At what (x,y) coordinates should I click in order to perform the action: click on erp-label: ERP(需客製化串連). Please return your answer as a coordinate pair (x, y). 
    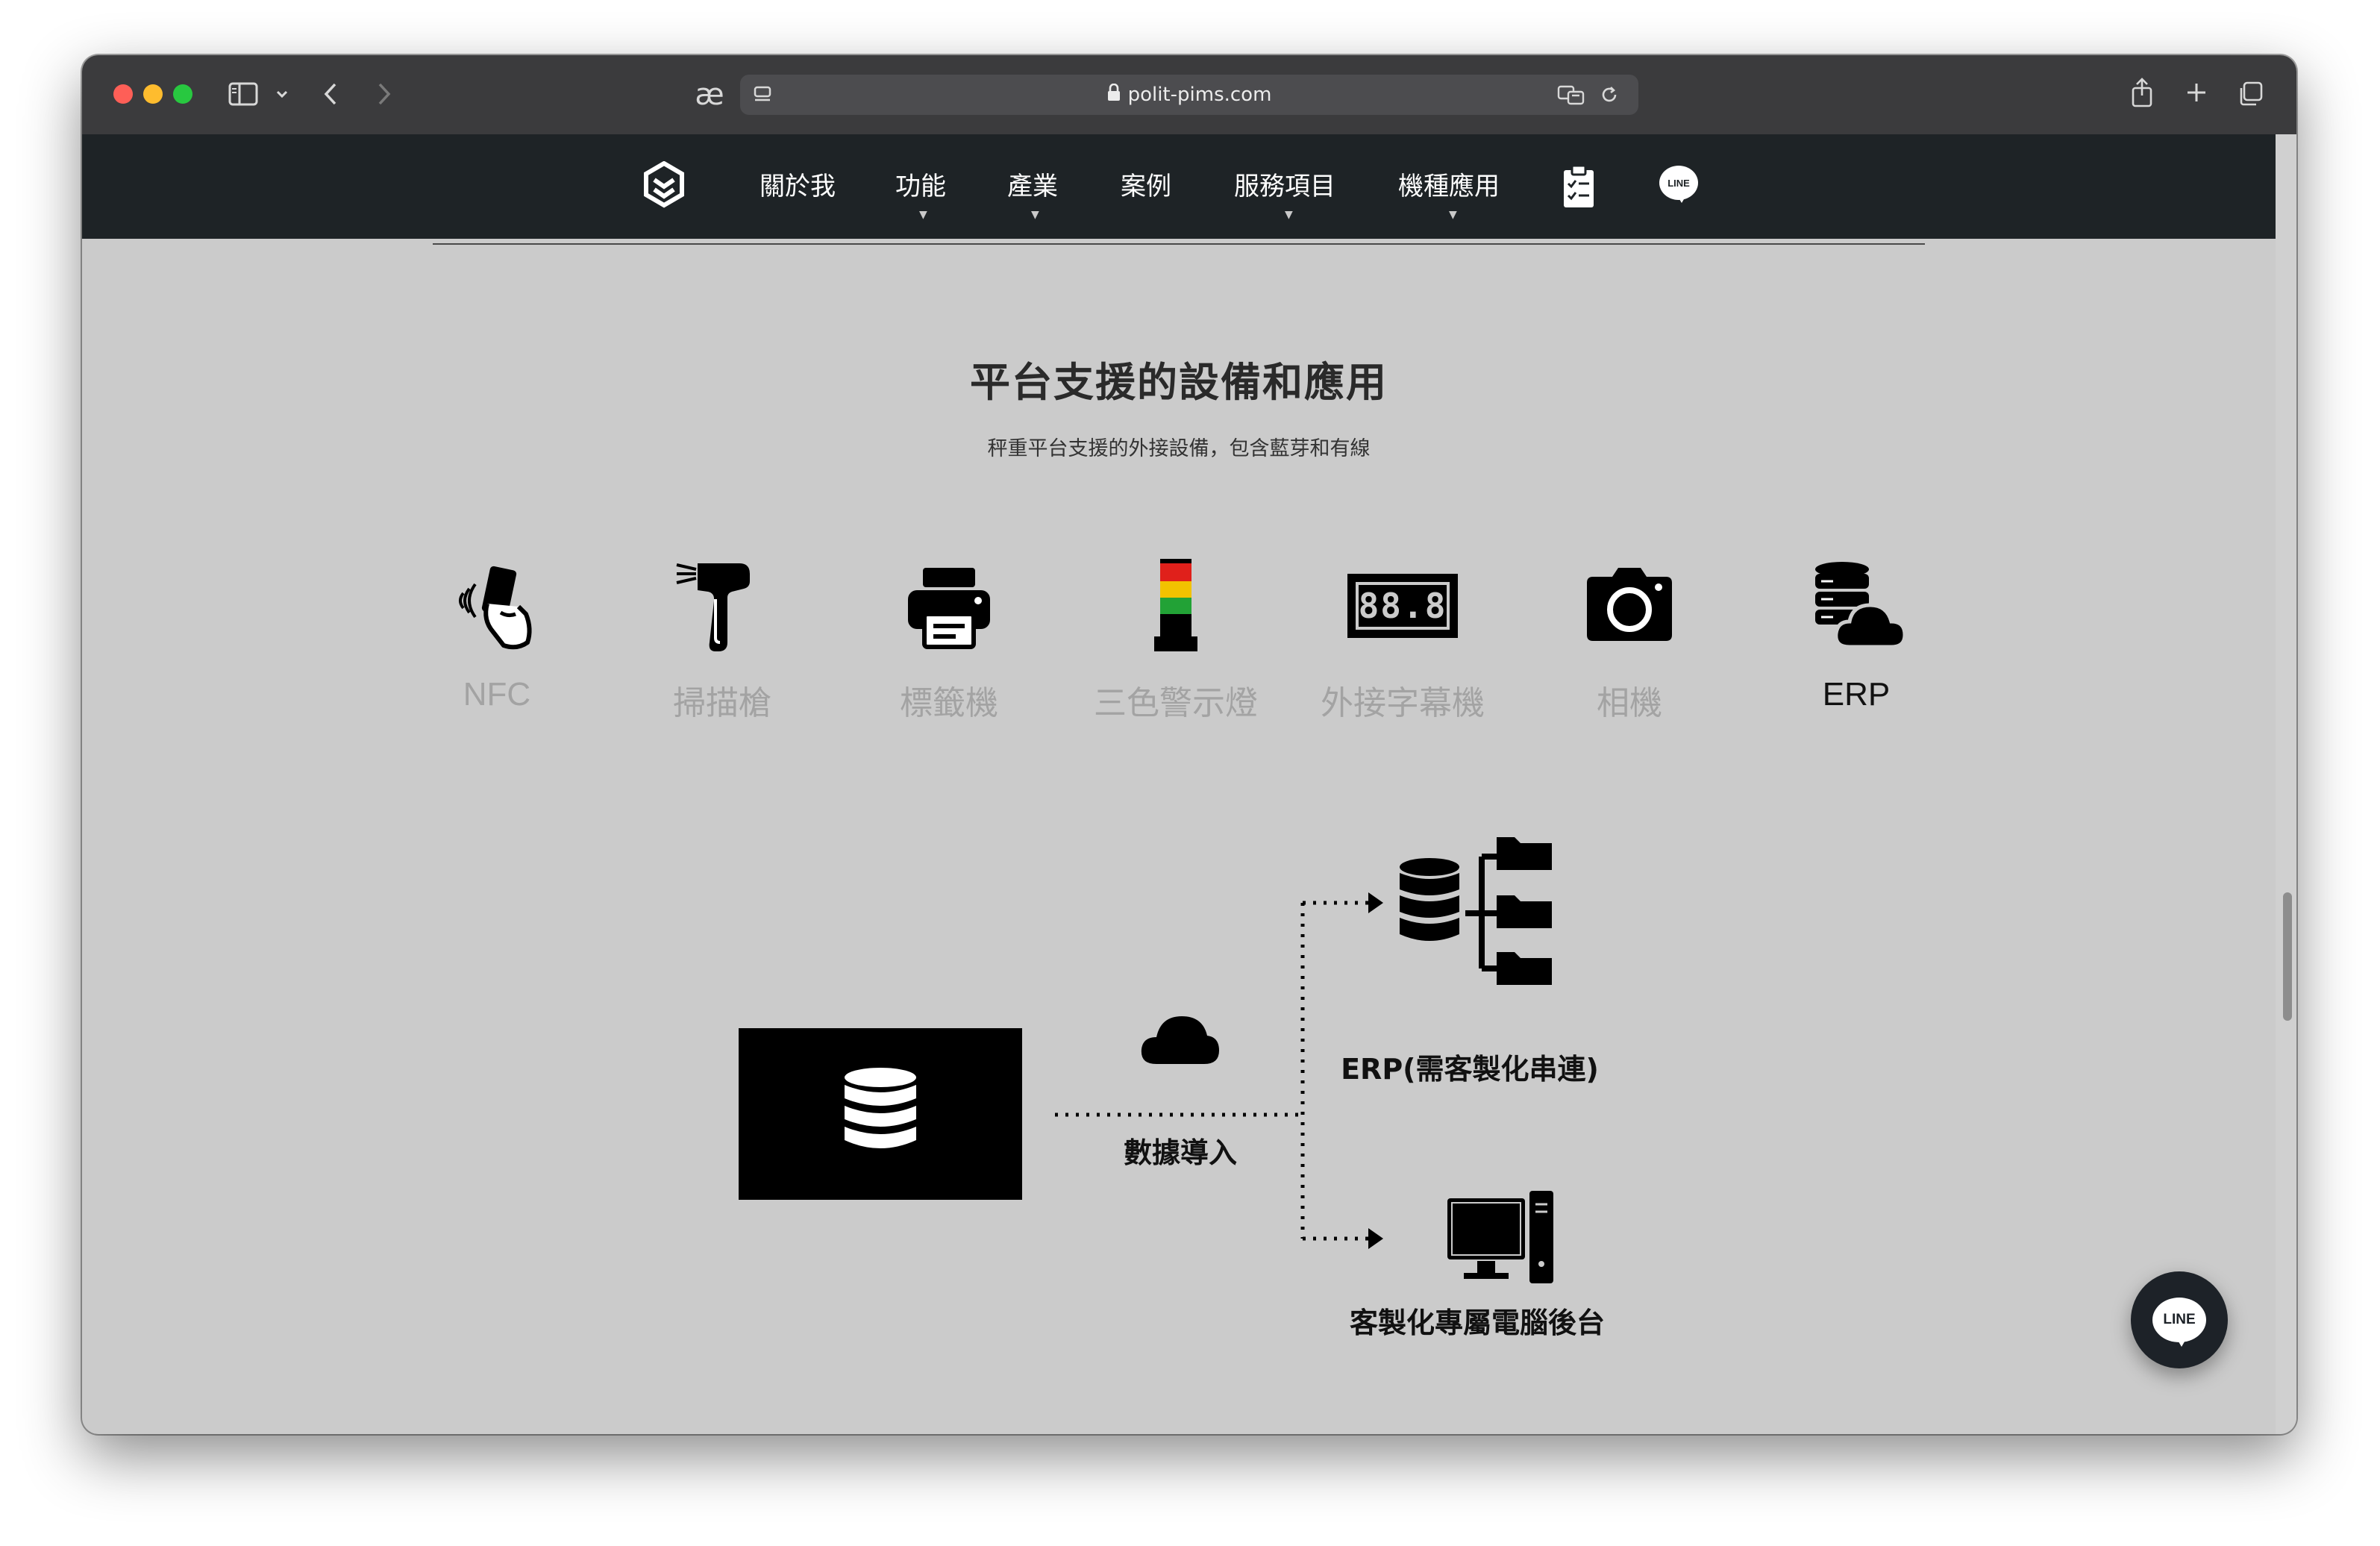
    Looking at the image, I should click on (1470, 1069).